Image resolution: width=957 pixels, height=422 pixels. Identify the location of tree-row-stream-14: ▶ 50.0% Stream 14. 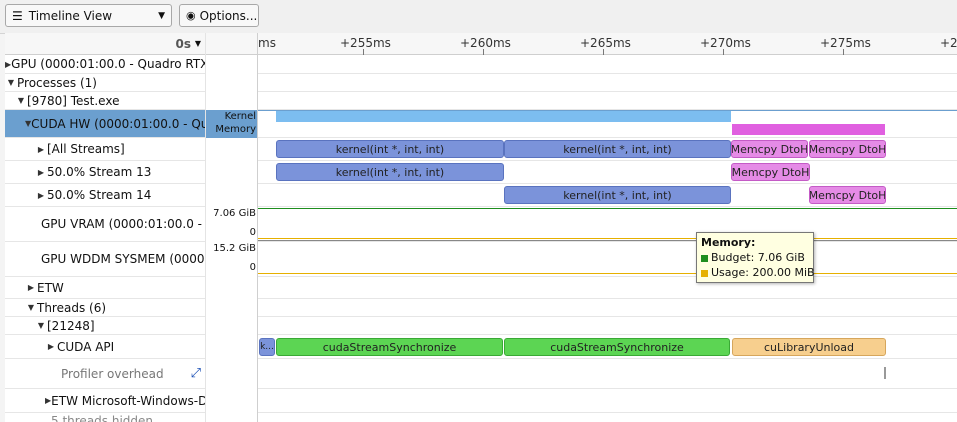
(105, 195).